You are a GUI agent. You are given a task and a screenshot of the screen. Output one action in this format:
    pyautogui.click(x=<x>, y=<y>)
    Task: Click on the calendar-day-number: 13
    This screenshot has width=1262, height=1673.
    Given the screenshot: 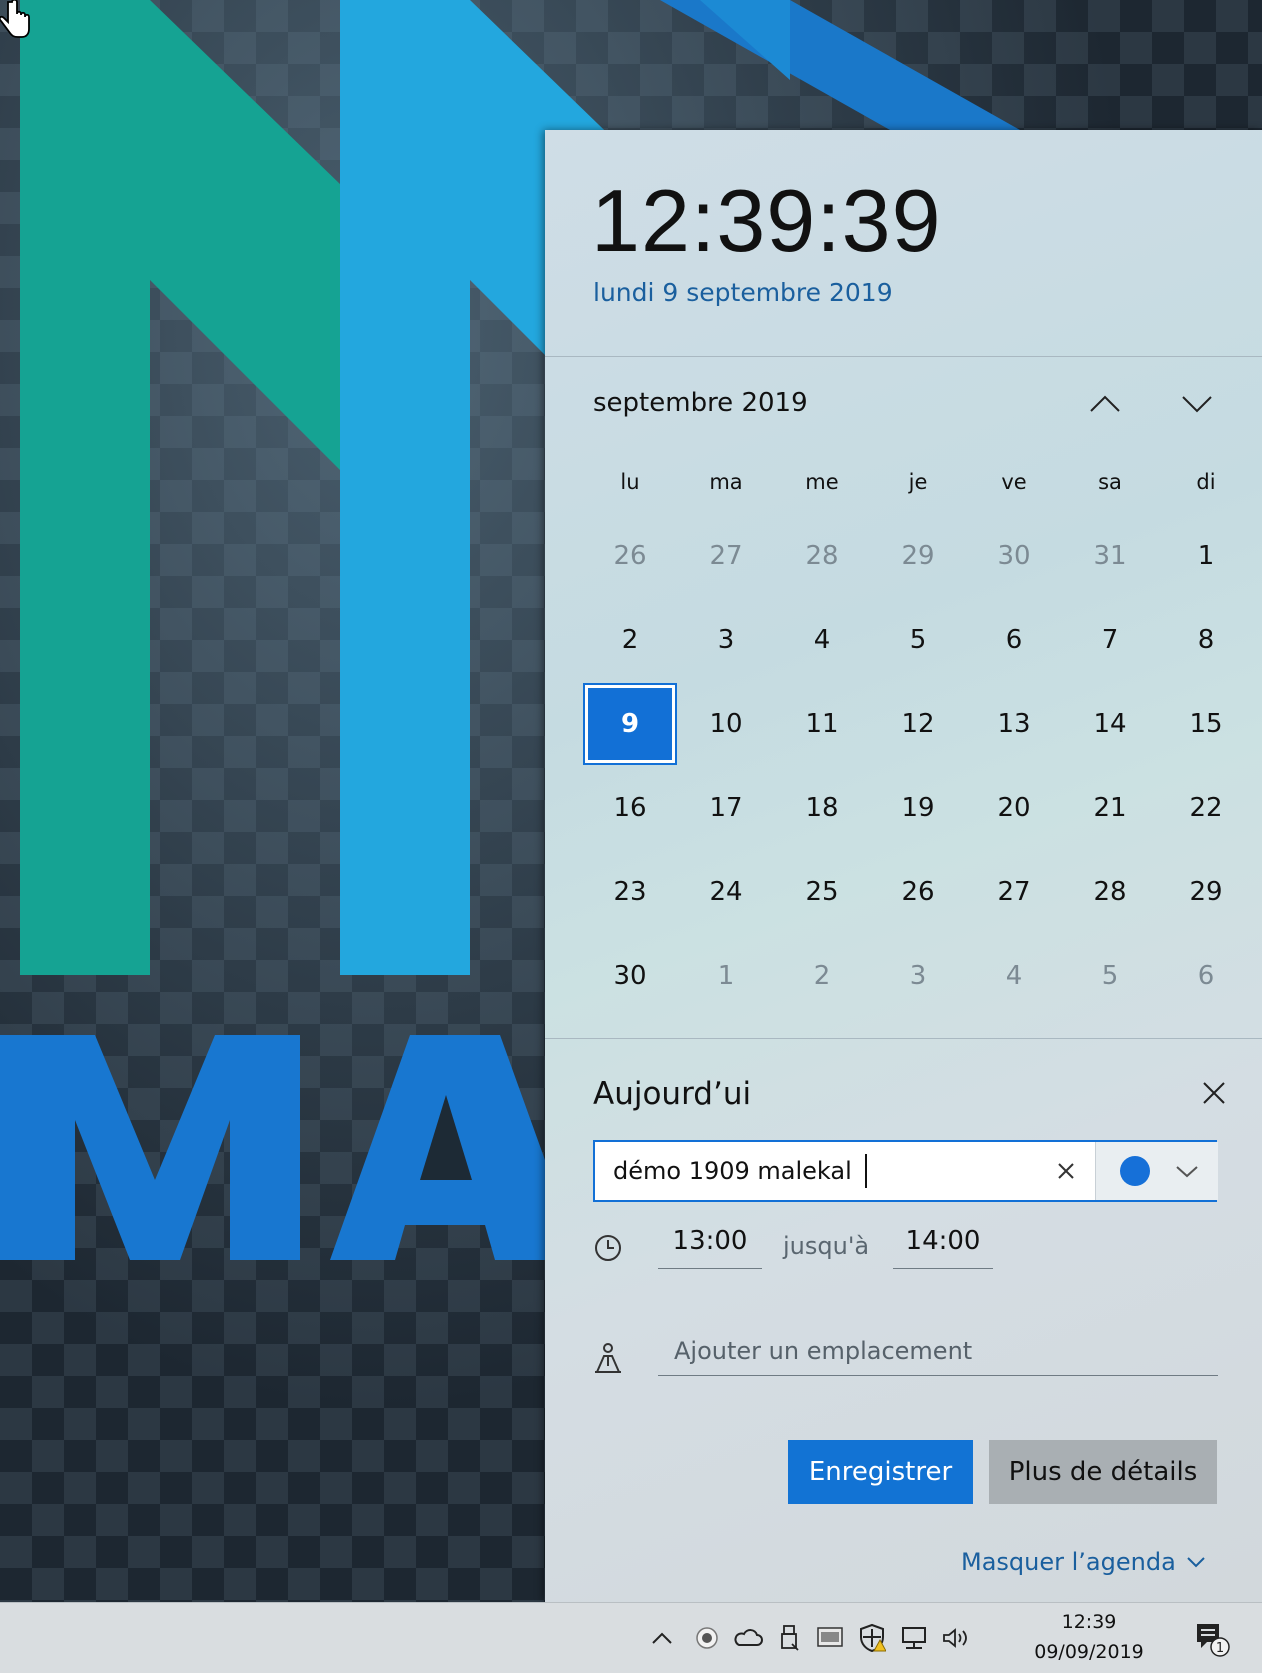 What is the action you would take?
    pyautogui.click(x=1014, y=724)
    